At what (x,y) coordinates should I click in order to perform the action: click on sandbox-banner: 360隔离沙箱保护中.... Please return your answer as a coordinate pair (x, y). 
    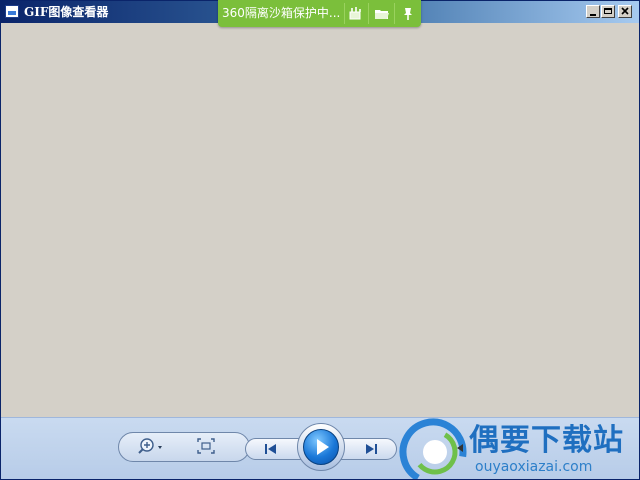
    Looking at the image, I should click on (319, 13).